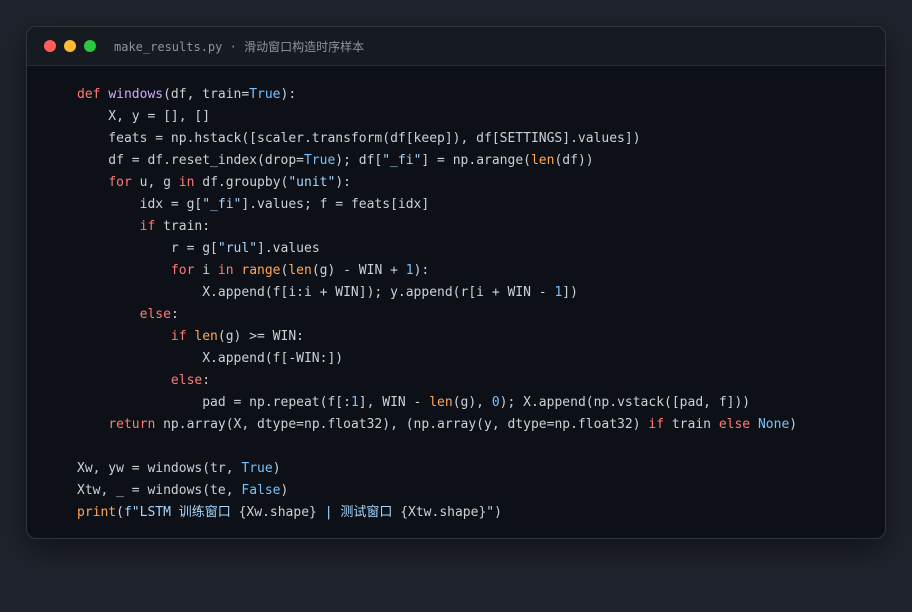 The width and height of the screenshot is (912, 612). What do you see at coordinates (144, 116) in the screenshot?
I see `code-token: X, y = [], []` at bounding box center [144, 116].